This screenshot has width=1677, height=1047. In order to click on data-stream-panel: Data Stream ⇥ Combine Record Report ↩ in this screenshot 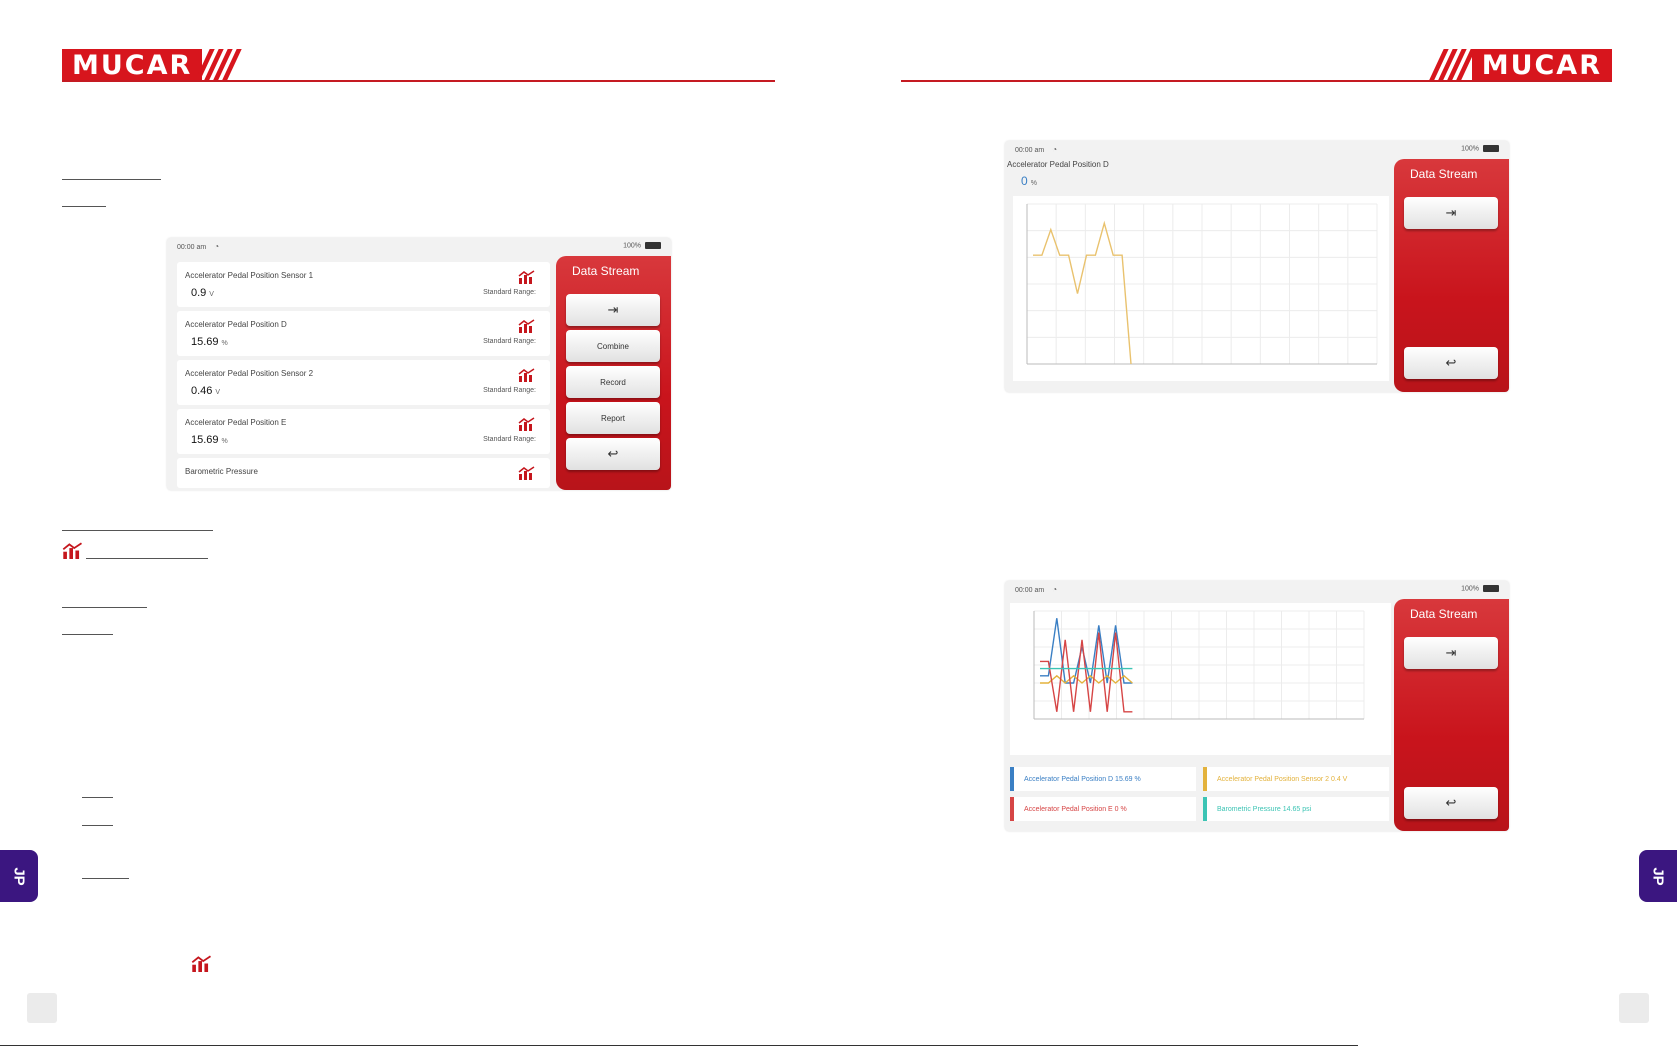, I will do `click(613, 373)`.